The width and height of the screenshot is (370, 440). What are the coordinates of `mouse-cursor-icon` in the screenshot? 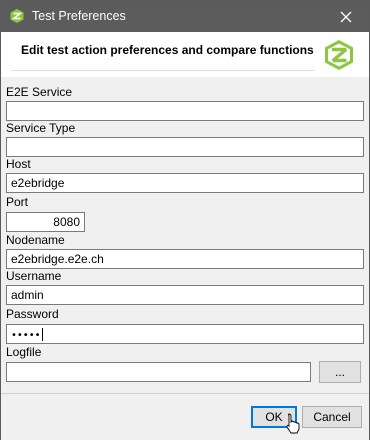 It's located at (293, 423).